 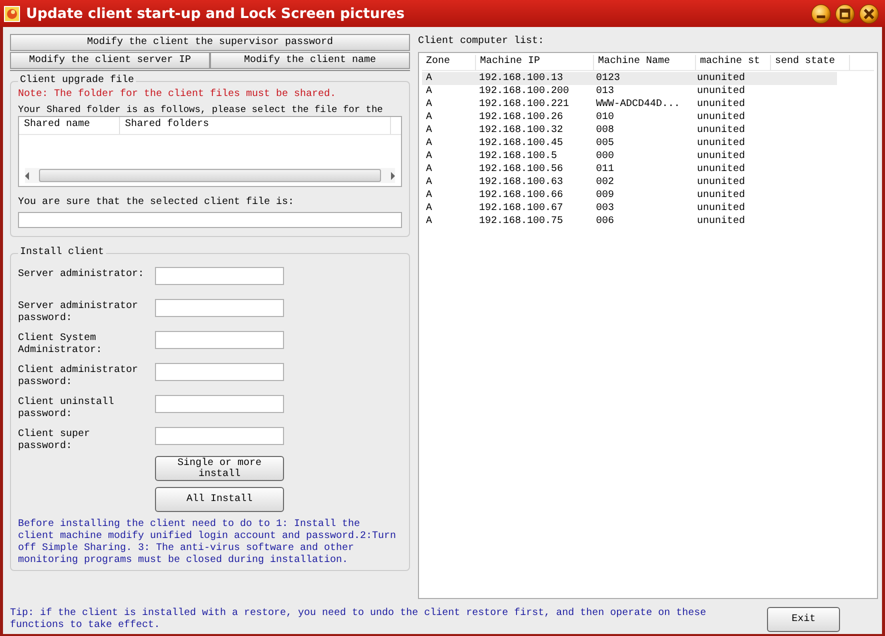 What do you see at coordinates (201, 110) in the screenshot?
I see `instruction-text: Your Shared folder is as follows, please select the file for the` at bounding box center [201, 110].